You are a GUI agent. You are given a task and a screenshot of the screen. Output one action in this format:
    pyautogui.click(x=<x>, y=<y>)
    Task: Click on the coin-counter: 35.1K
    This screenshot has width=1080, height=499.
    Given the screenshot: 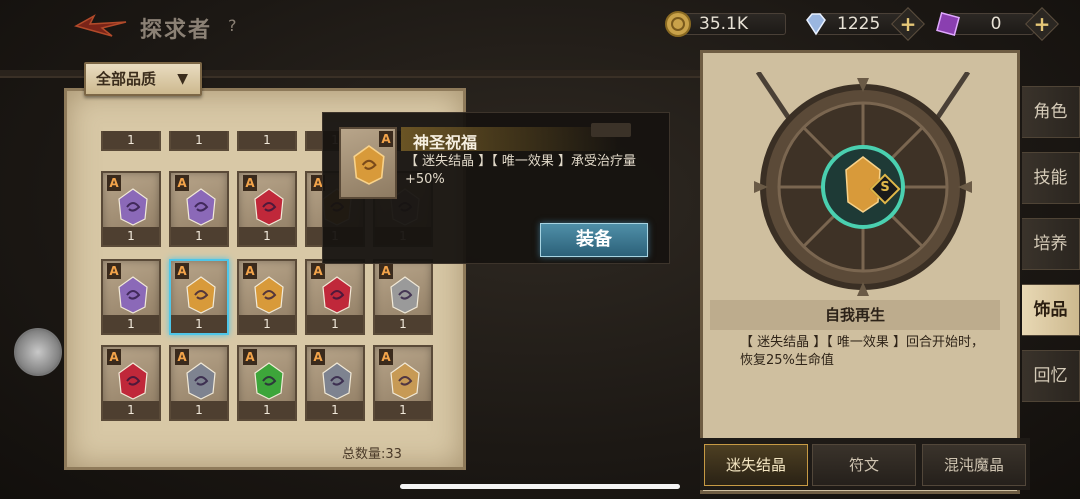 What is the action you would take?
    pyautogui.click(x=726, y=24)
    